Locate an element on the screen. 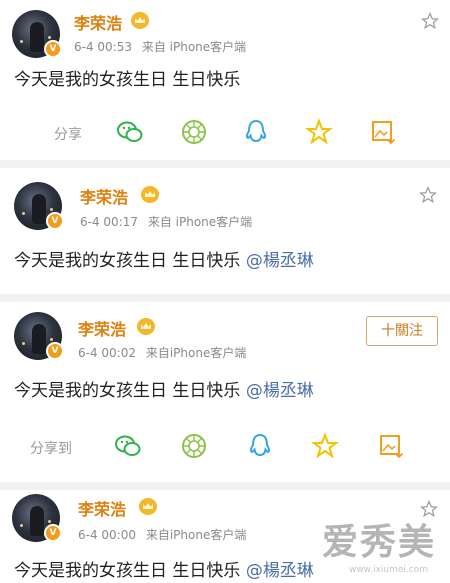  post-meta: 6-4 00:53 来自 iPhone客户端 is located at coordinates (160, 46).